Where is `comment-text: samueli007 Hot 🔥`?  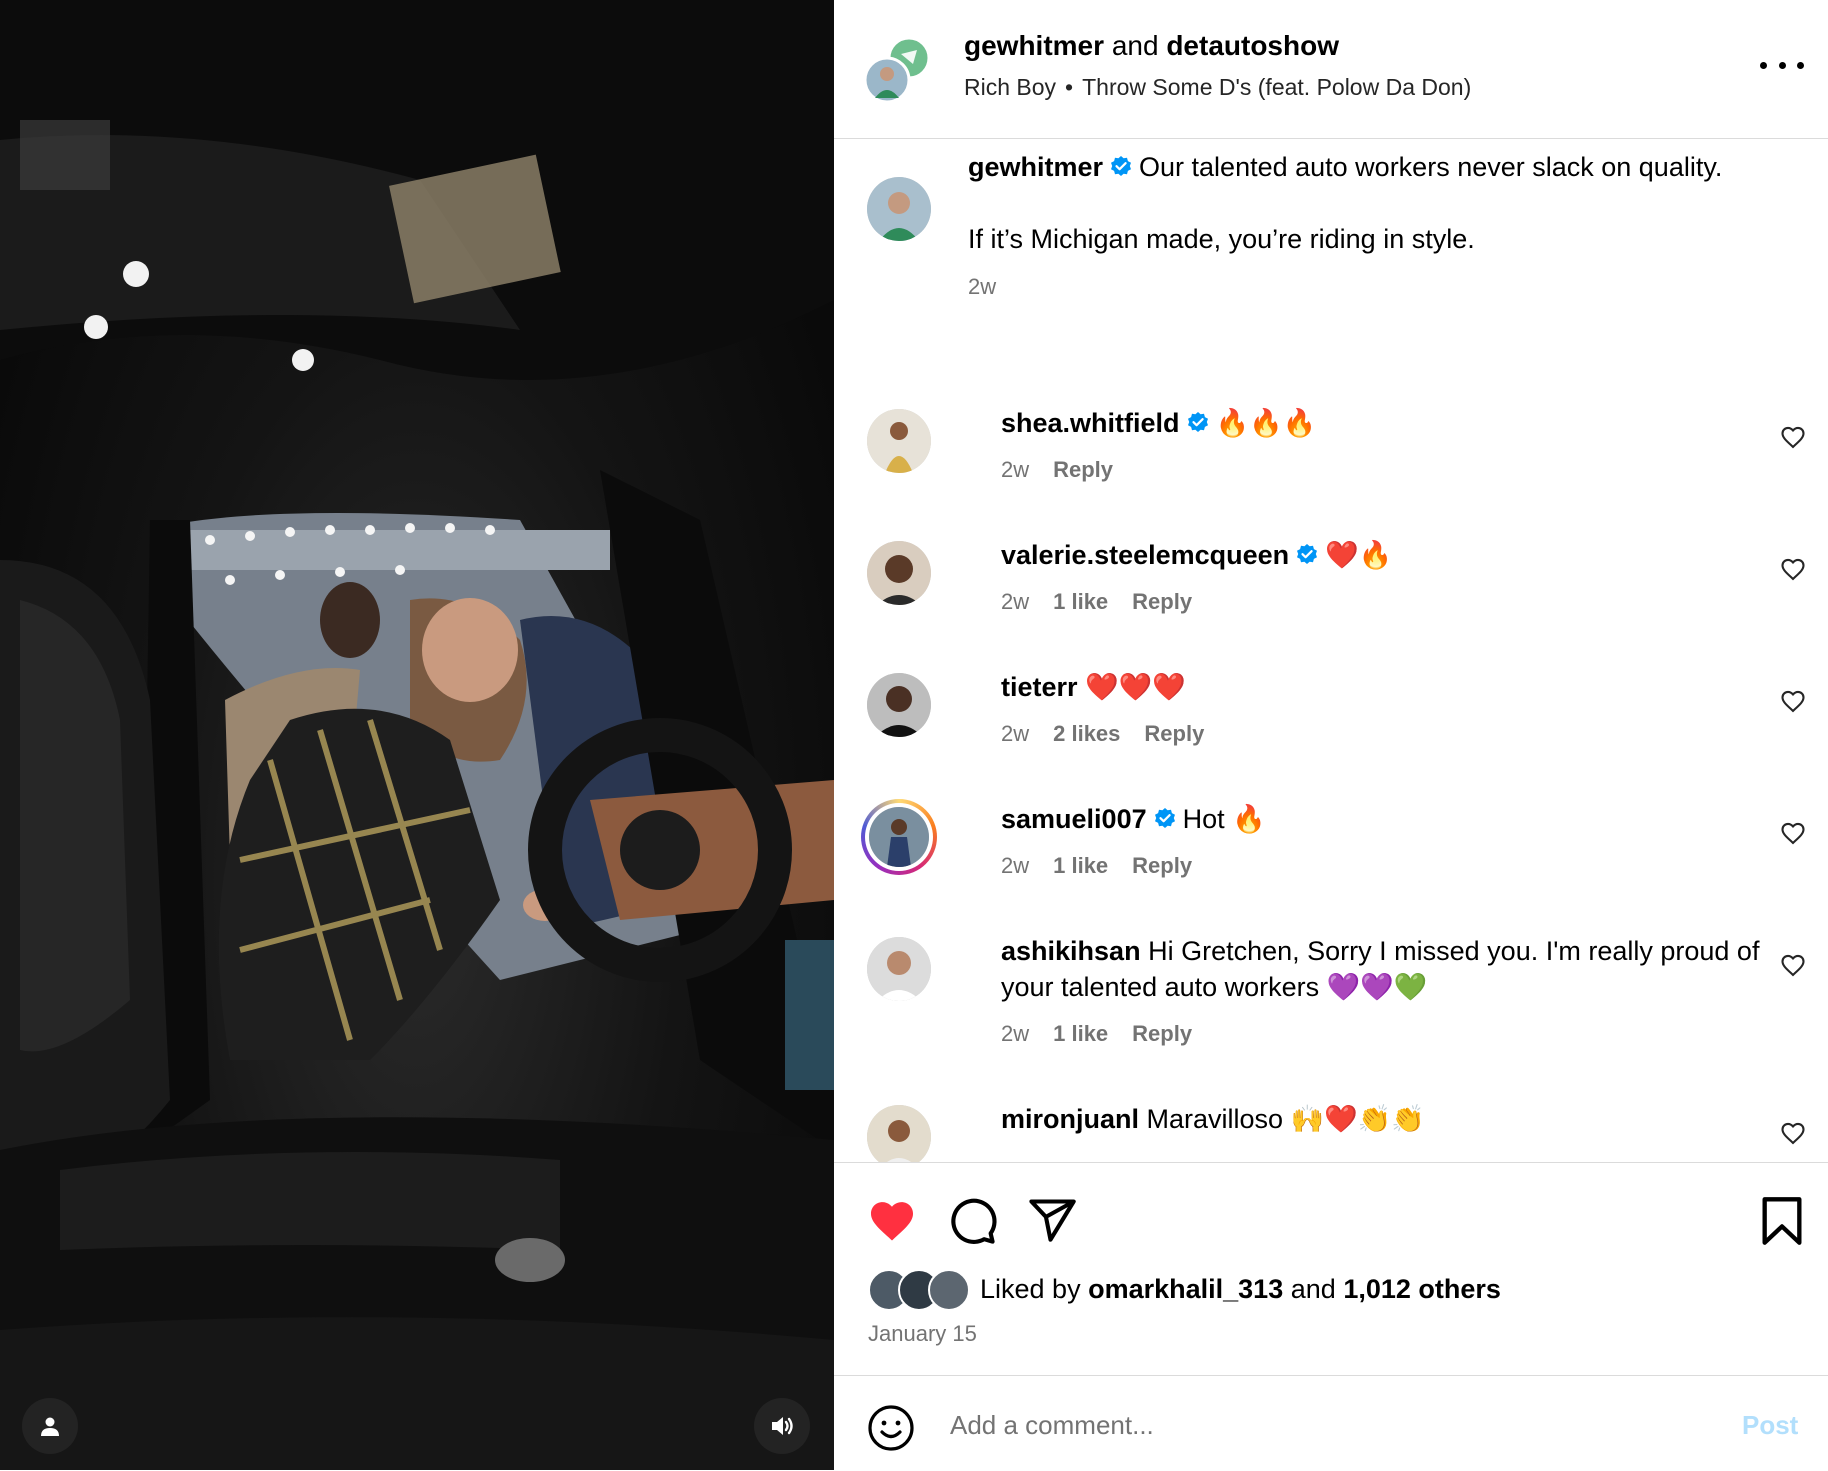
comment-text: samueli007 Hot 🔥 is located at coordinates (1381, 819).